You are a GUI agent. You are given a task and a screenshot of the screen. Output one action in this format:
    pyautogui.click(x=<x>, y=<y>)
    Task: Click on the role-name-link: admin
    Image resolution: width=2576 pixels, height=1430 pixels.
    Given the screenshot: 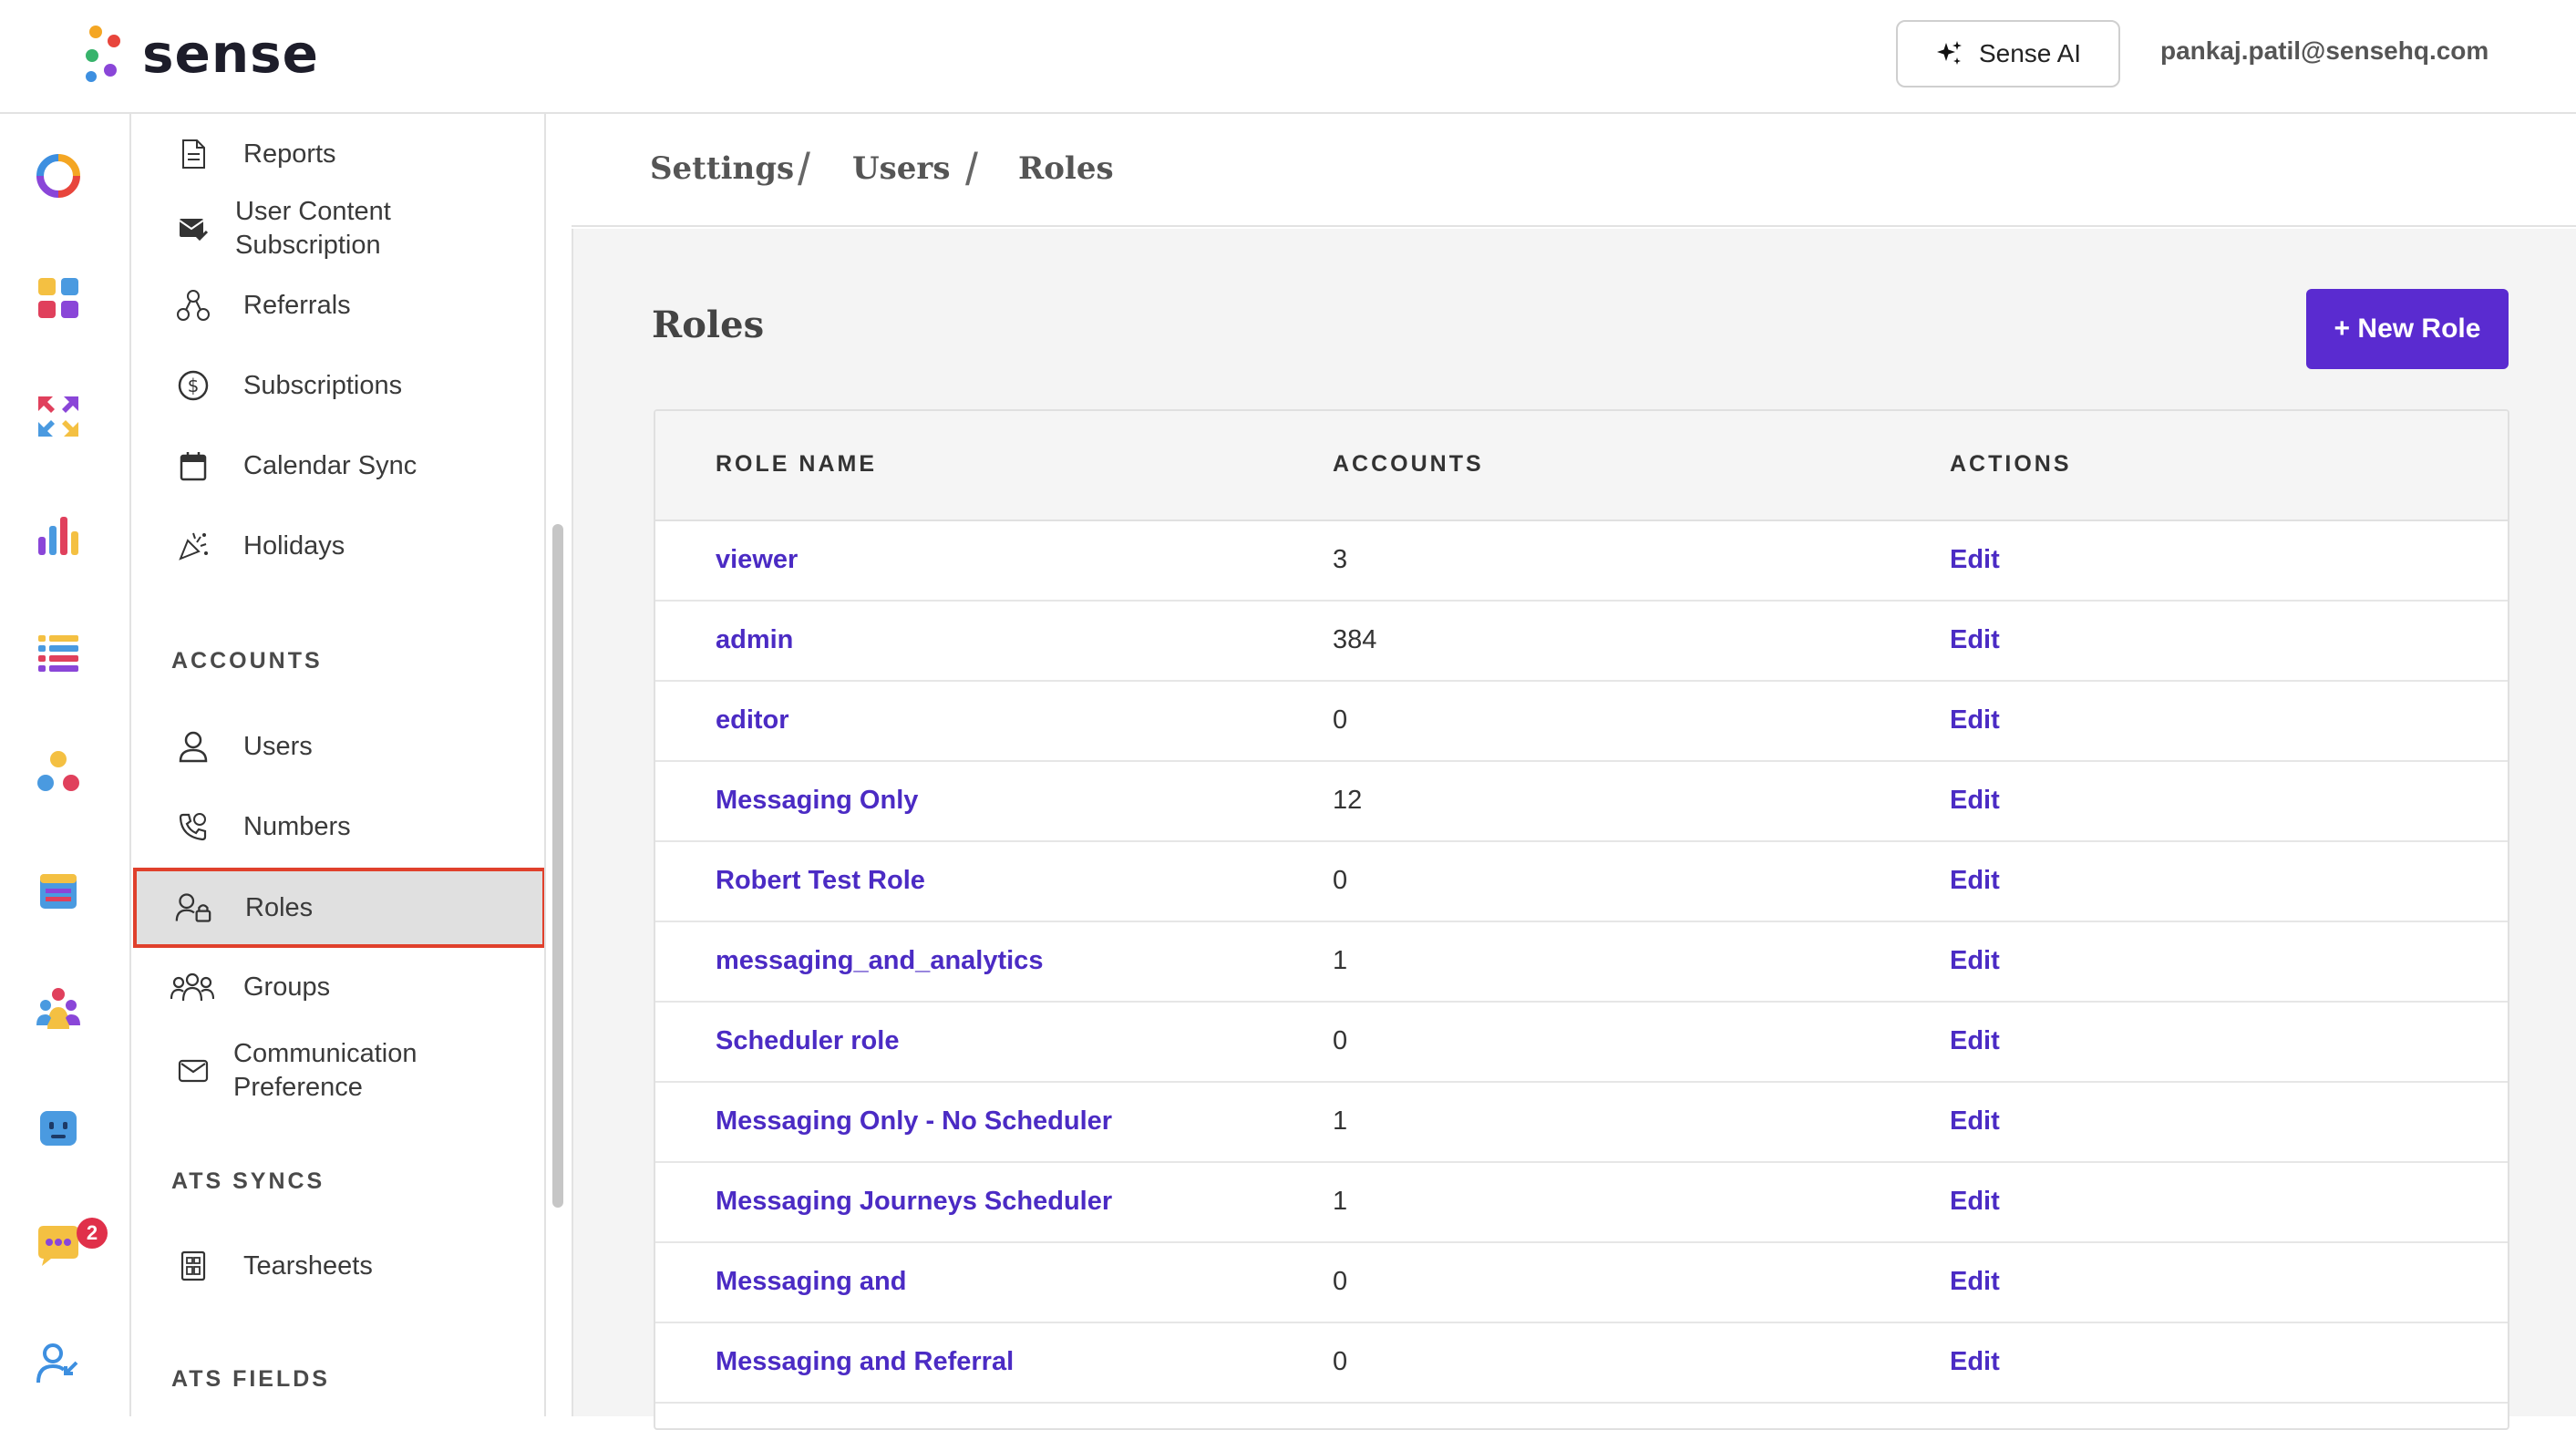 What is the action you would take?
    pyautogui.click(x=754, y=640)
    